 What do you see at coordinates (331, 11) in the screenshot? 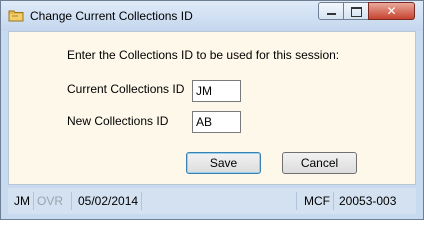
I see `minimize-button` at bounding box center [331, 11].